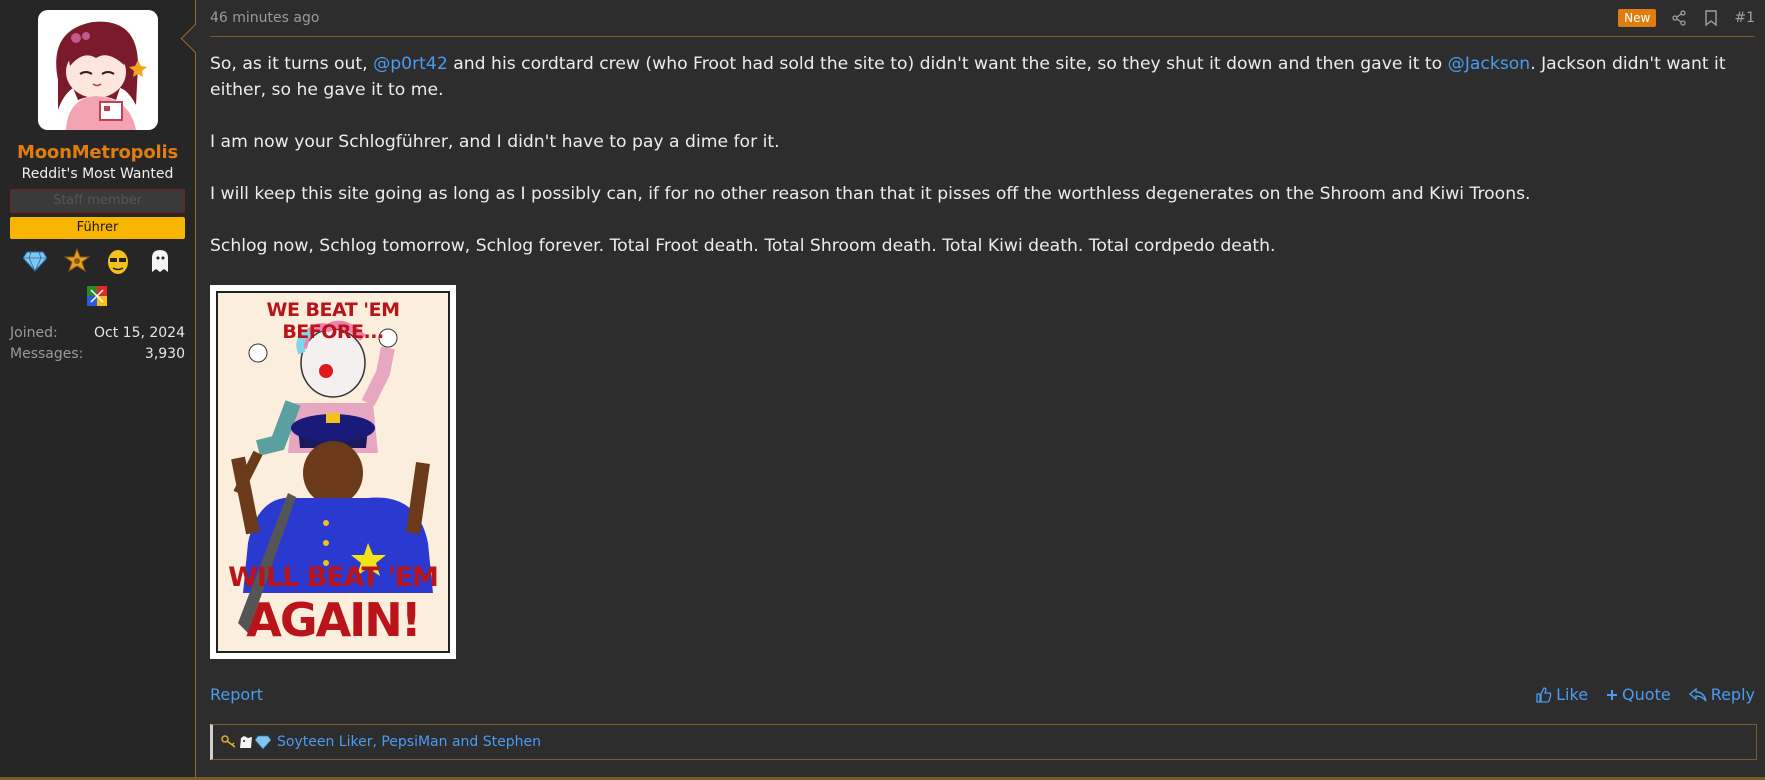 The width and height of the screenshot is (1765, 780). What do you see at coordinates (334, 620) in the screenshot?
I see `poster-bottom-text-large: AGAIN!` at bounding box center [334, 620].